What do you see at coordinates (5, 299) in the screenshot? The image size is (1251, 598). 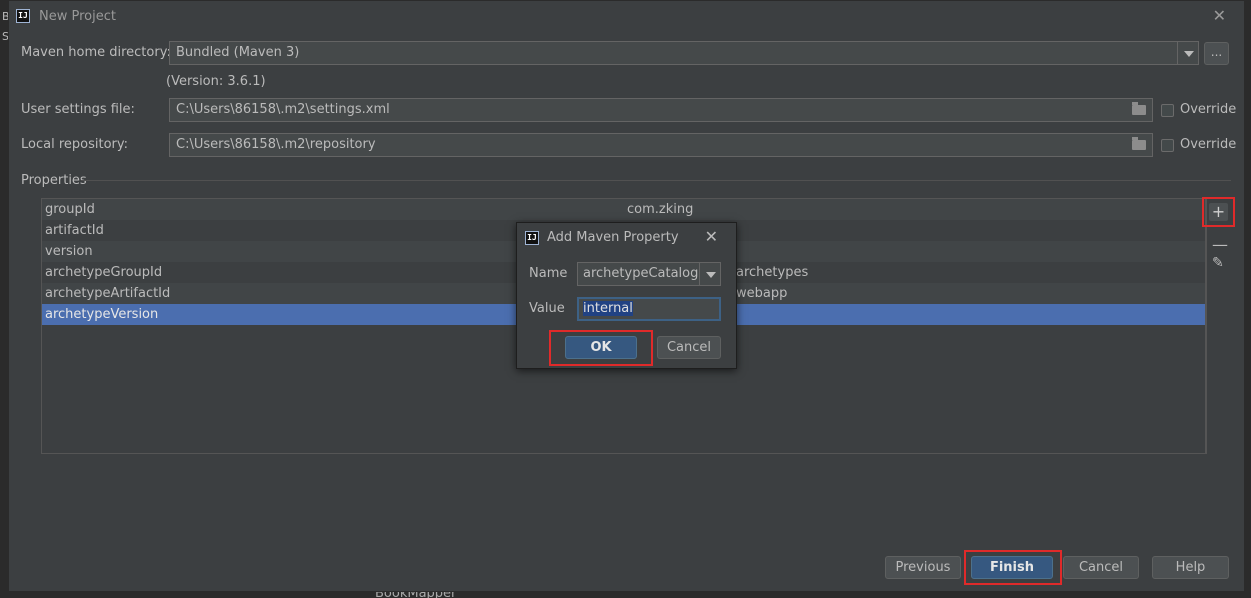 I see `background-editor-strip: B S` at bounding box center [5, 299].